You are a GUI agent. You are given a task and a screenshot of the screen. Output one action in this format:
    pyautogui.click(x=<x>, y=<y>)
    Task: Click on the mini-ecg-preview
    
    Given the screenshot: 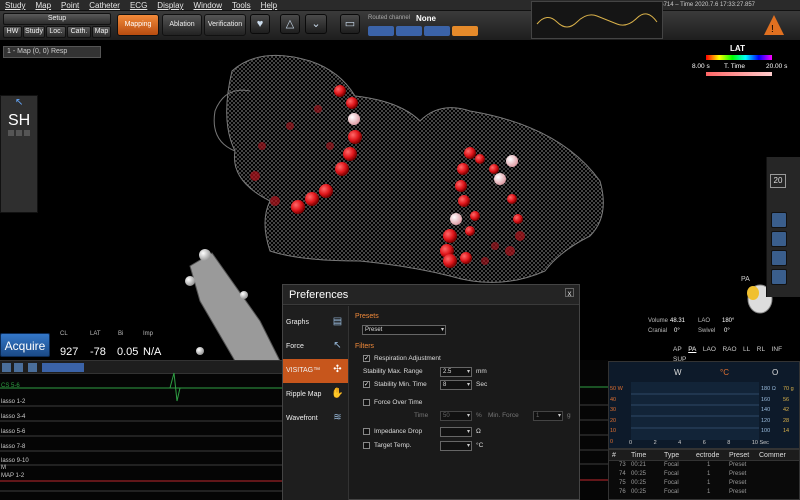 What is the action you would take?
    pyautogui.click(x=597, y=20)
    